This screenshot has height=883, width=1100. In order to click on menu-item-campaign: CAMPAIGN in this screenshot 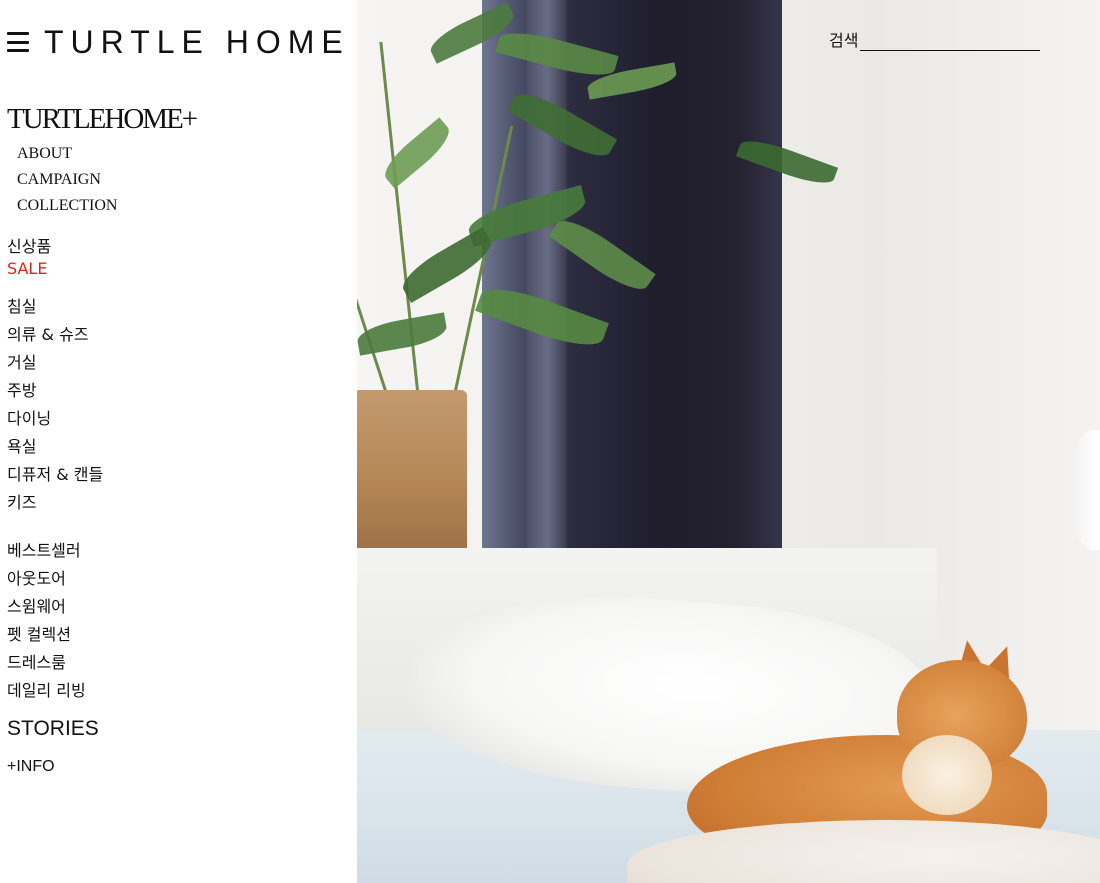, I will do `click(67, 183)`.